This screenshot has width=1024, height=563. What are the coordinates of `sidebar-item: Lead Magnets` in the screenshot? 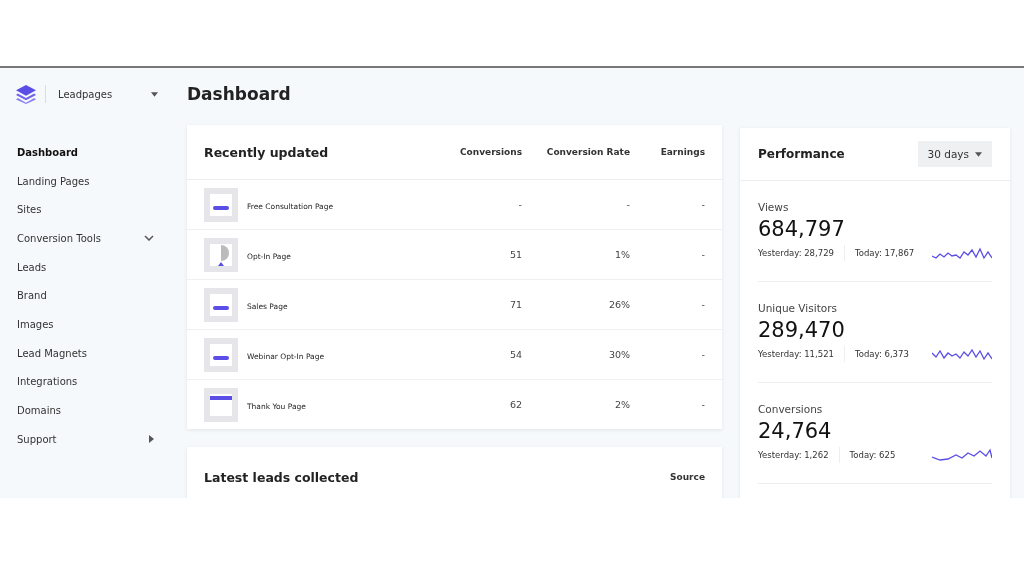 It's located at (90, 353).